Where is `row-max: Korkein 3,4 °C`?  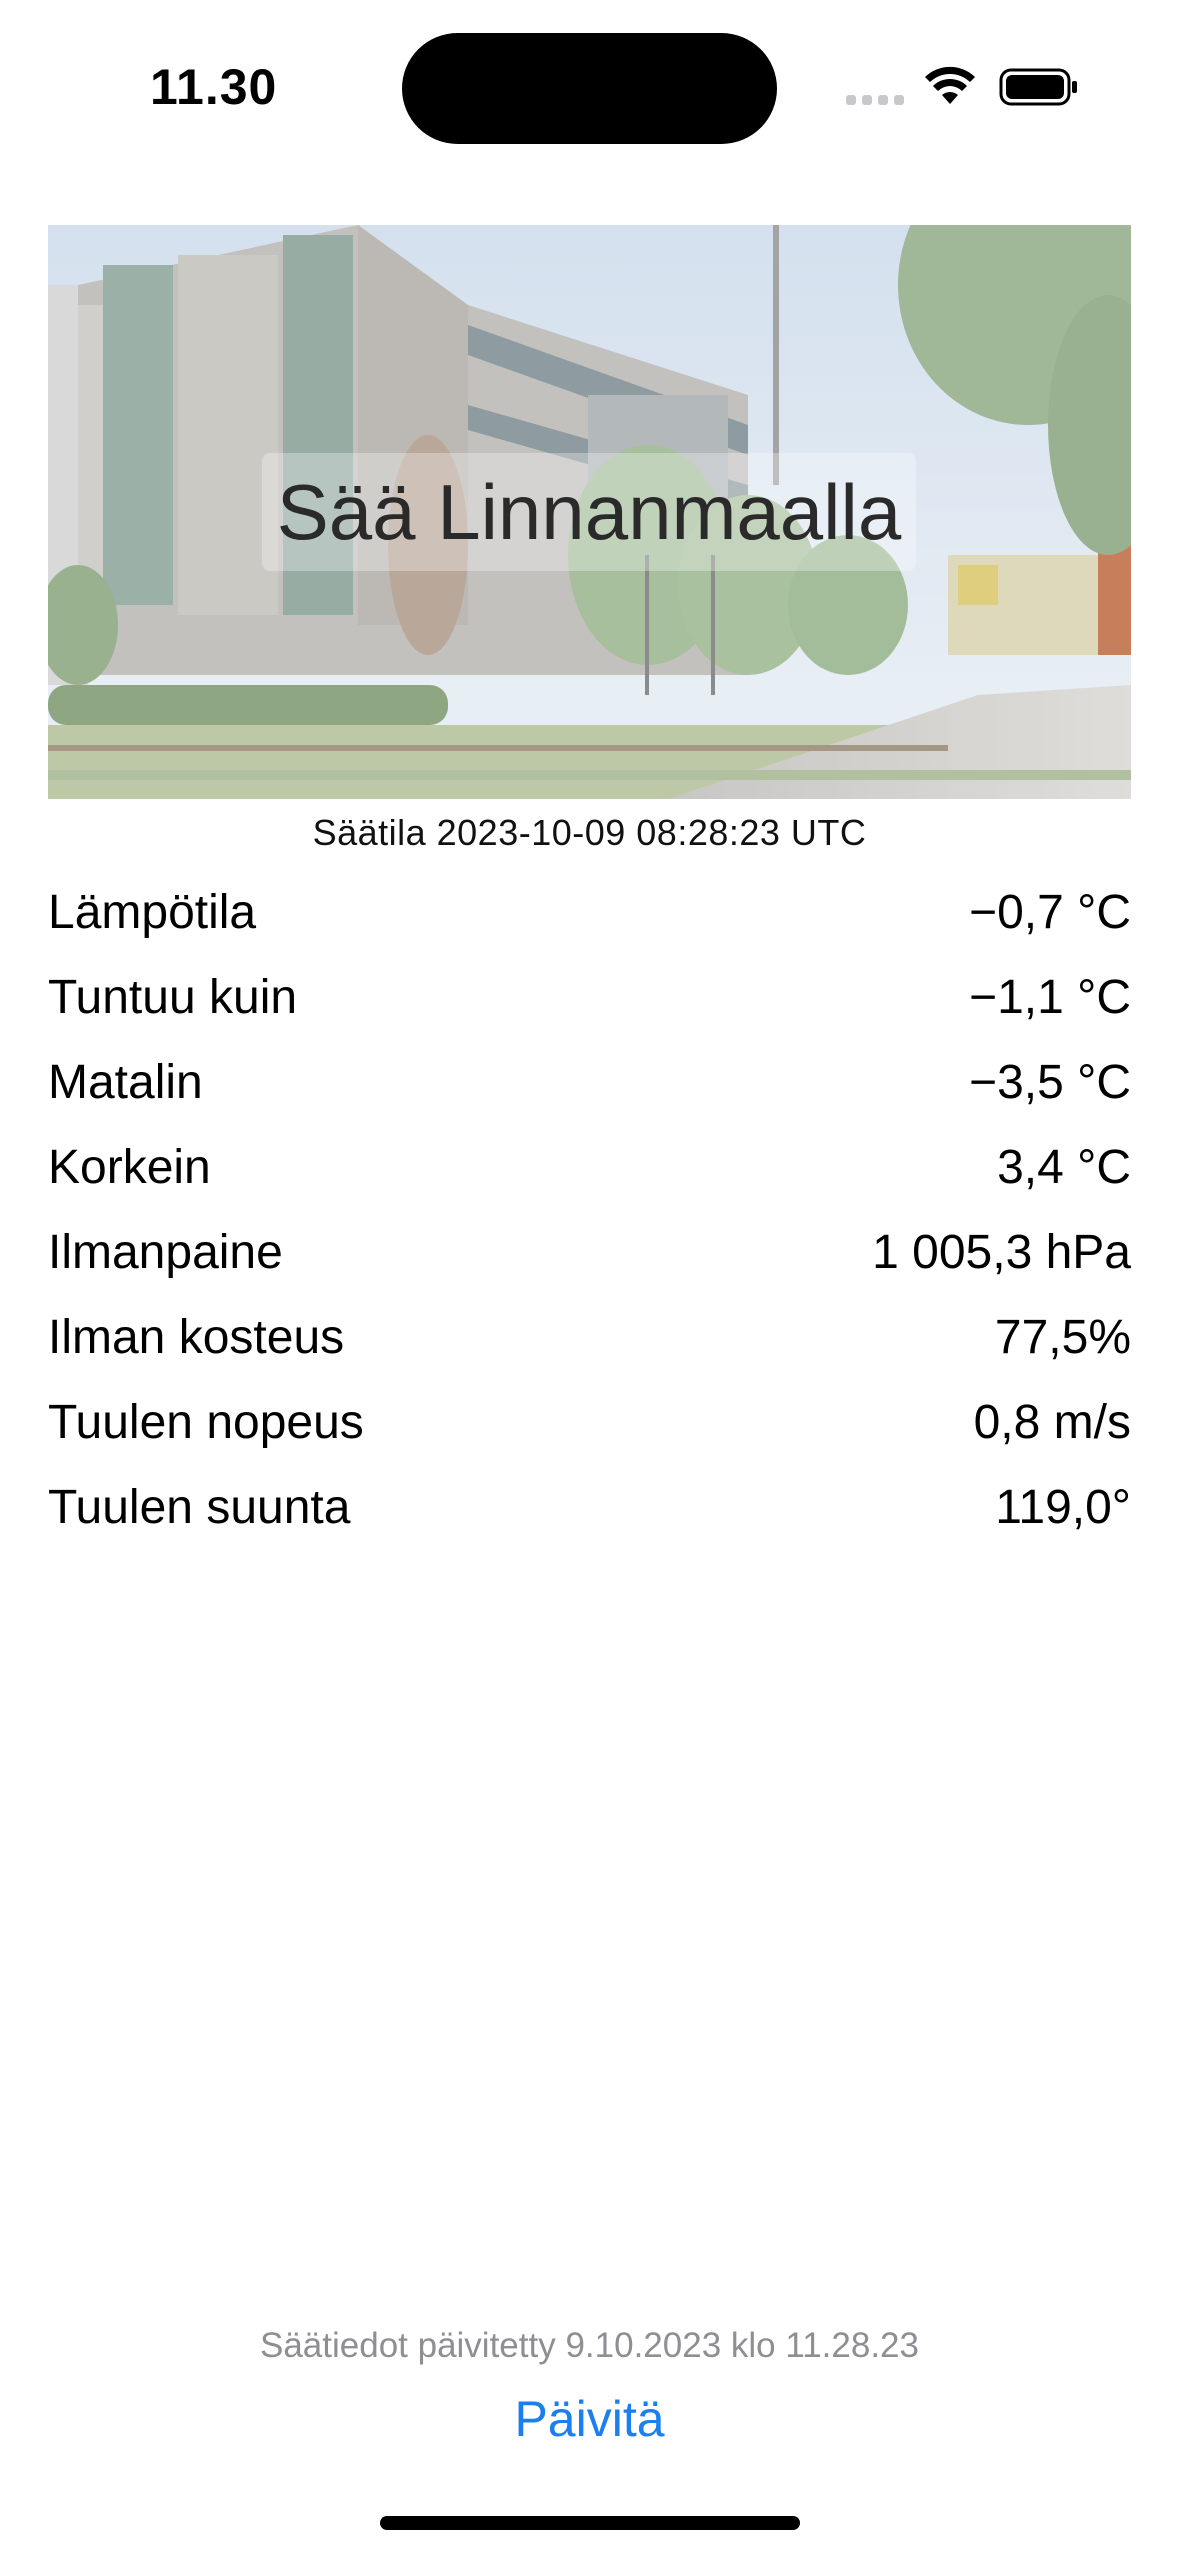
row-max: Korkein 3,4 °C is located at coordinates (589, 1167).